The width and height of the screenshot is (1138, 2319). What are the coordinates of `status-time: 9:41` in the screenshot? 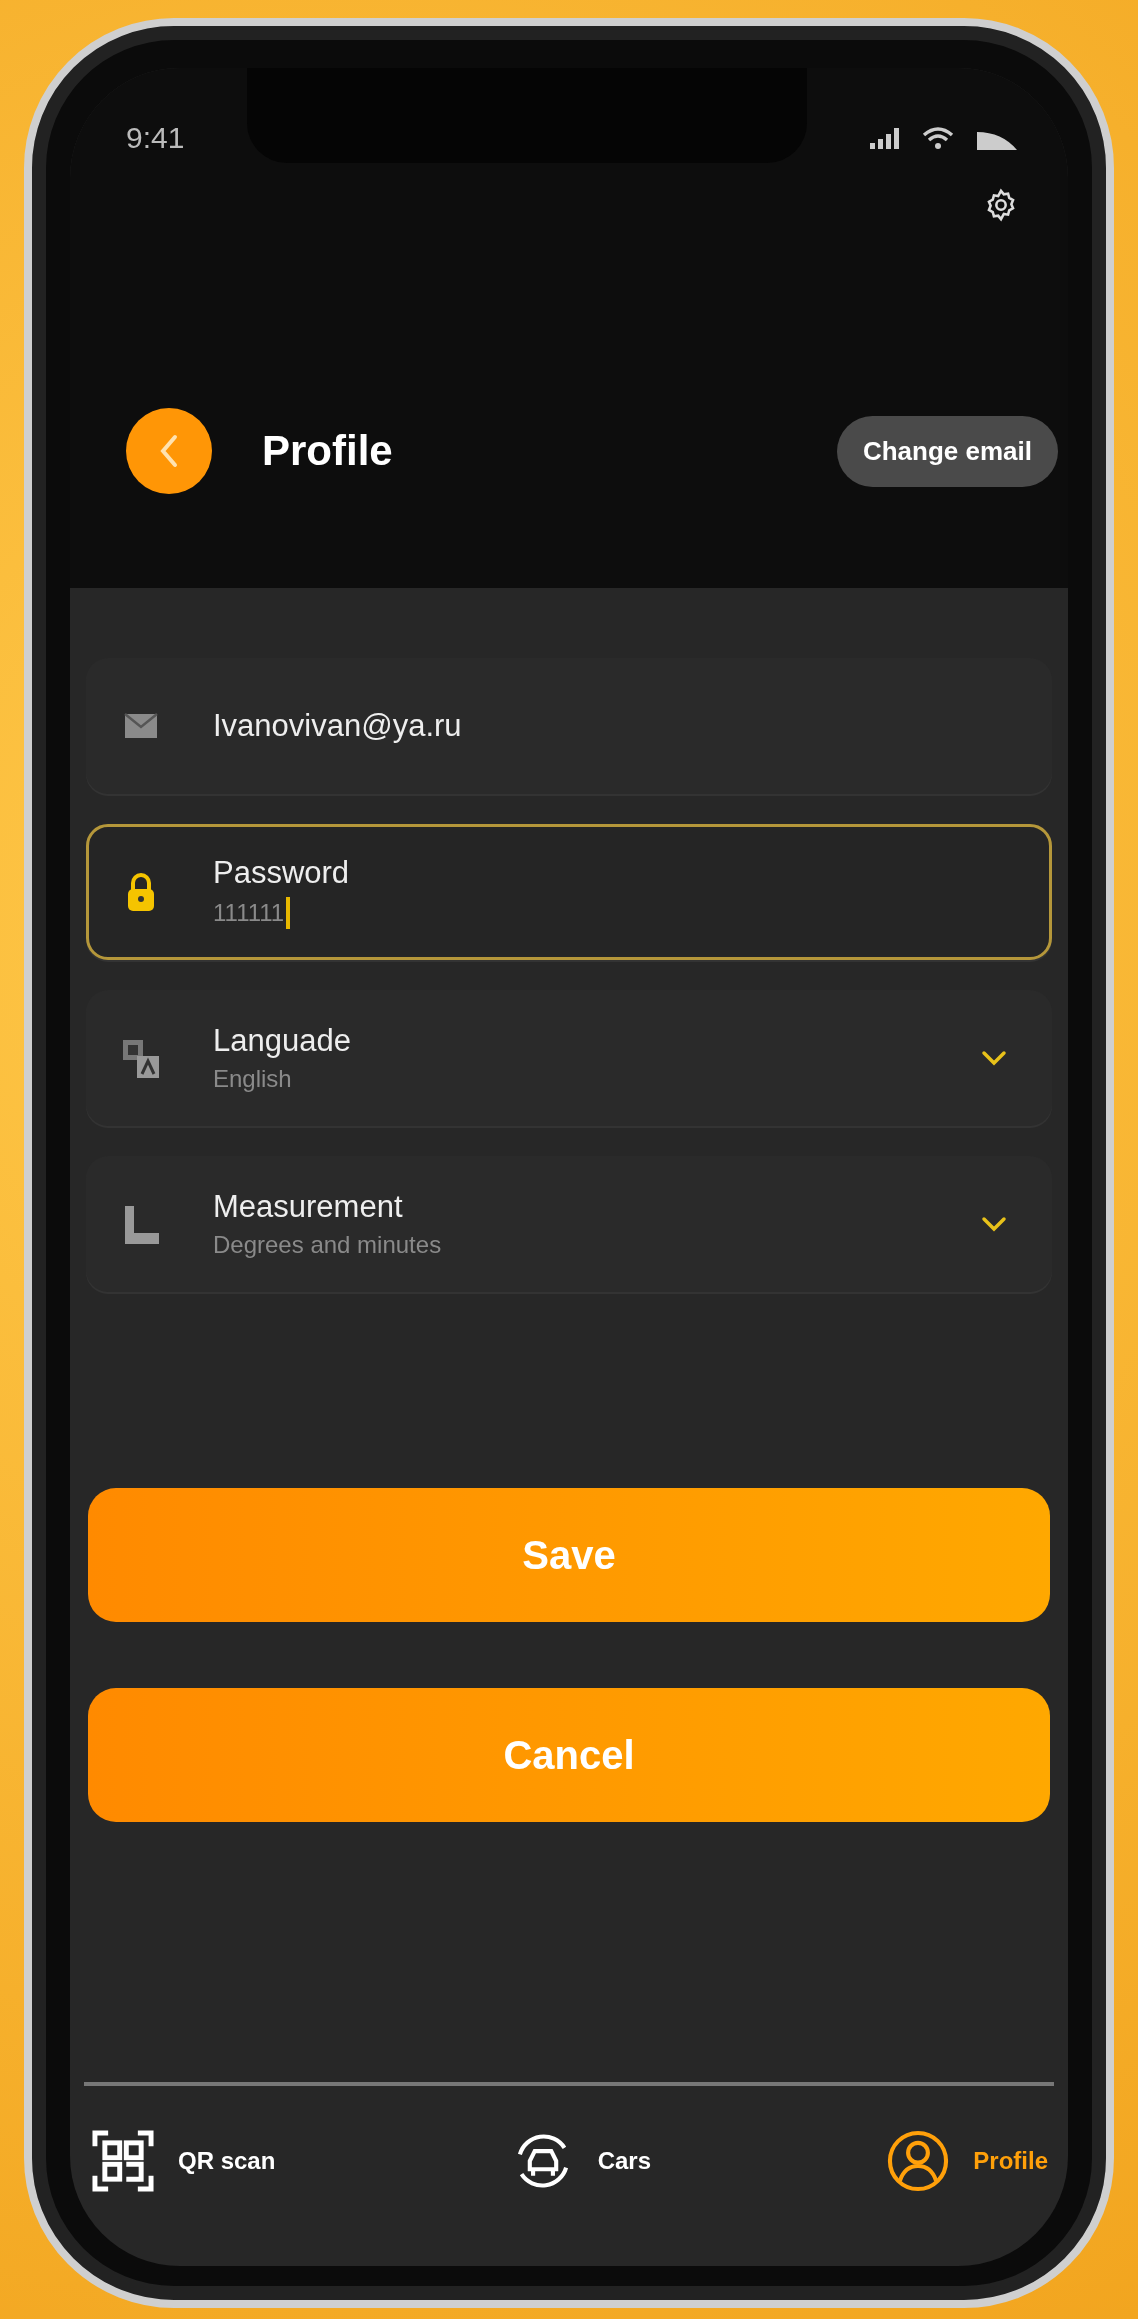 It's located at (155, 137).